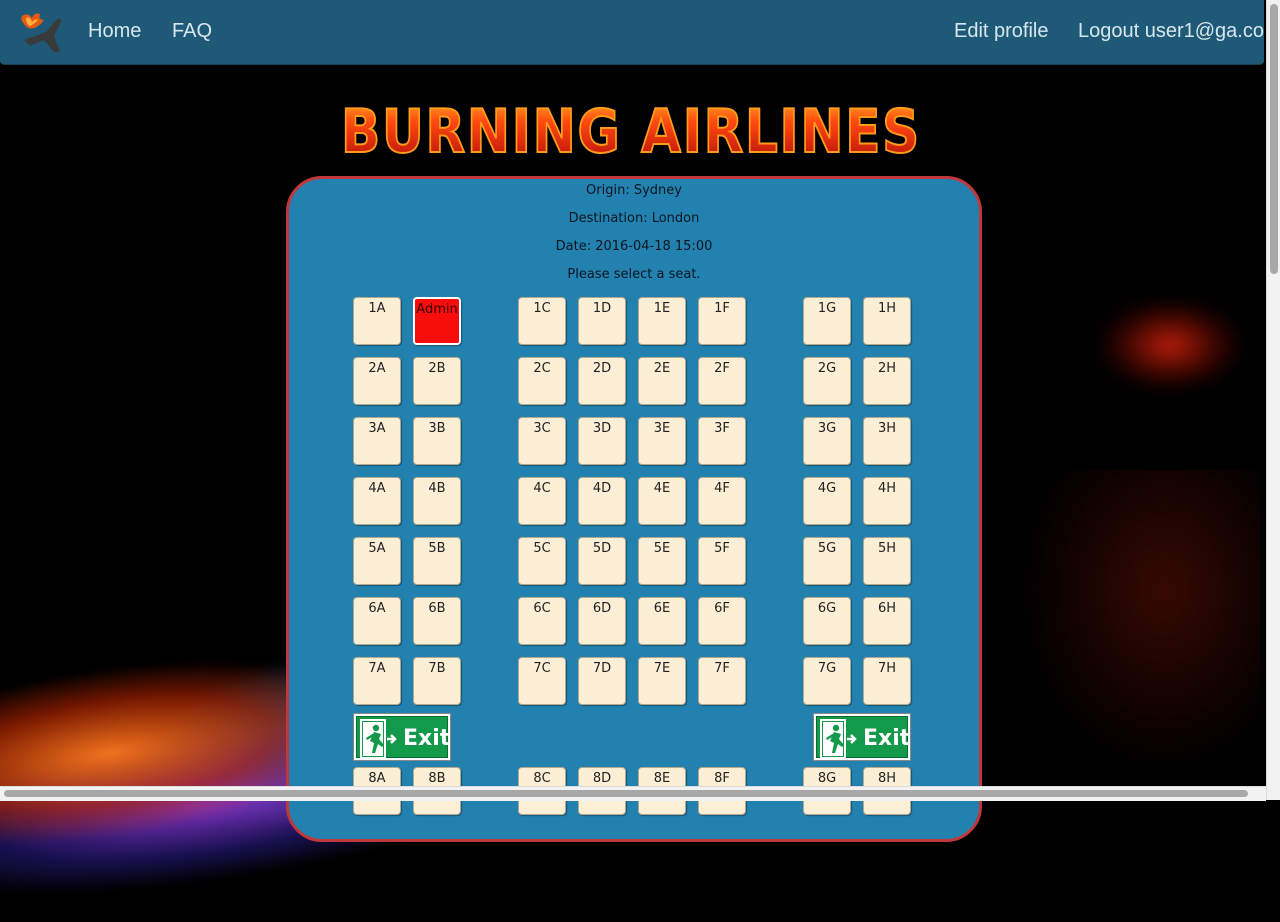 The width and height of the screenshot is (1280, 922). I want to click on seat-2b: 2B, so click(437, 381).